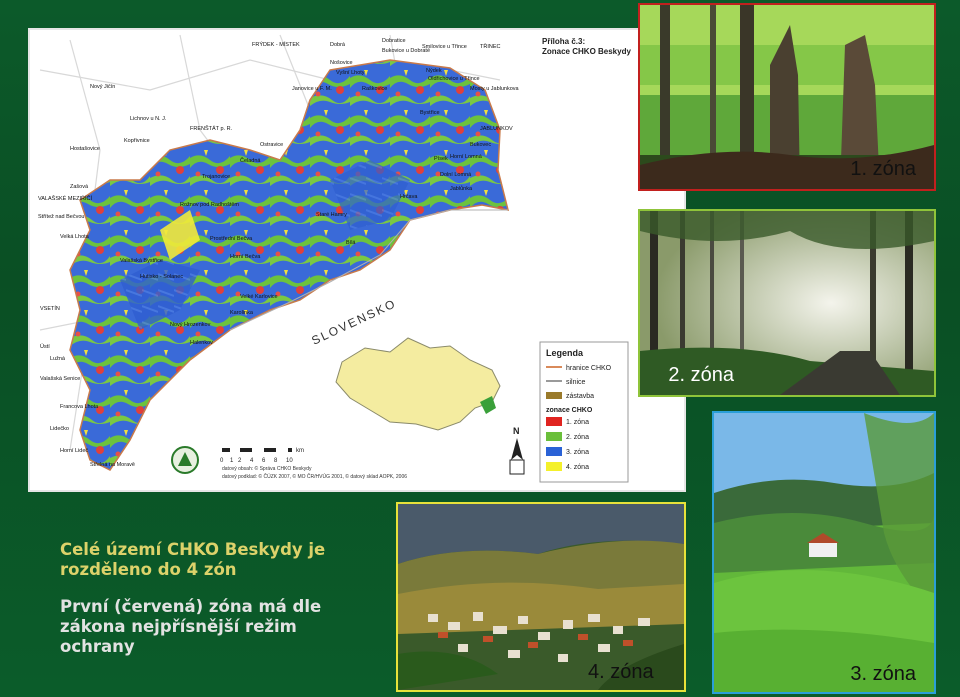 The image size is (960, 697). I want to click on place-label: Ústí, so click(45, 346).